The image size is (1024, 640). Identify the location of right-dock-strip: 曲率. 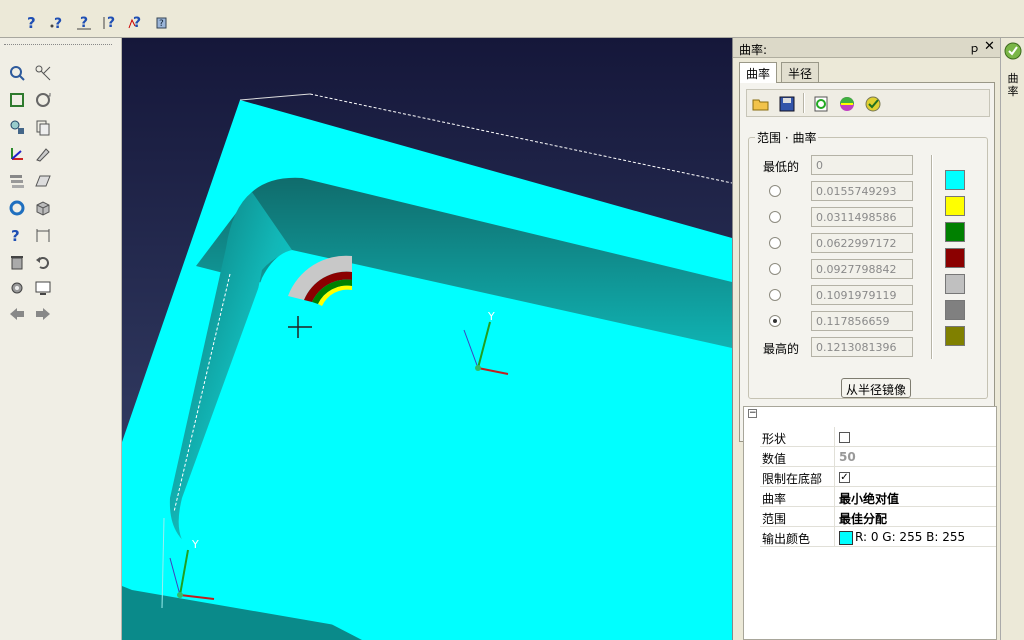
(1012, 339).